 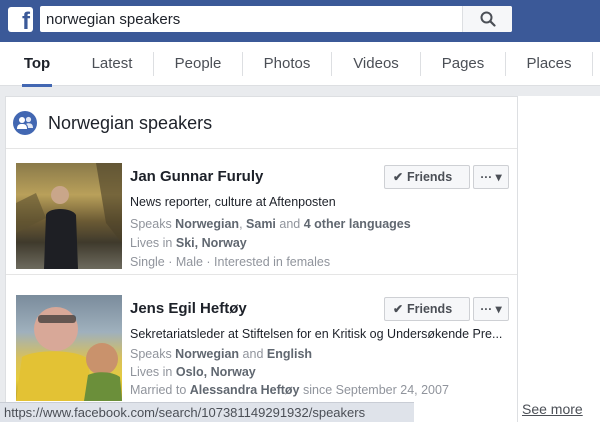 I want to click on right-column, so click(x=559, y=259).